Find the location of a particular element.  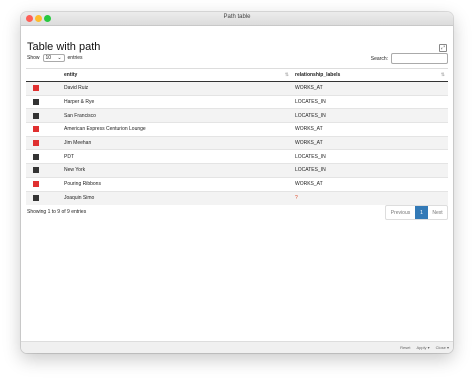

table-row: PDT LOCATES_IN is located at coordinates (237, 156).